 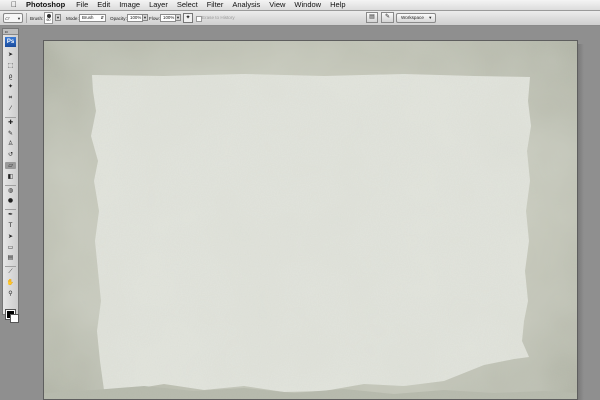 What do you see at coordinates (10, 225) in the screenshot?
I see `type-tool-icon: T` at bounding box center [10, 225].